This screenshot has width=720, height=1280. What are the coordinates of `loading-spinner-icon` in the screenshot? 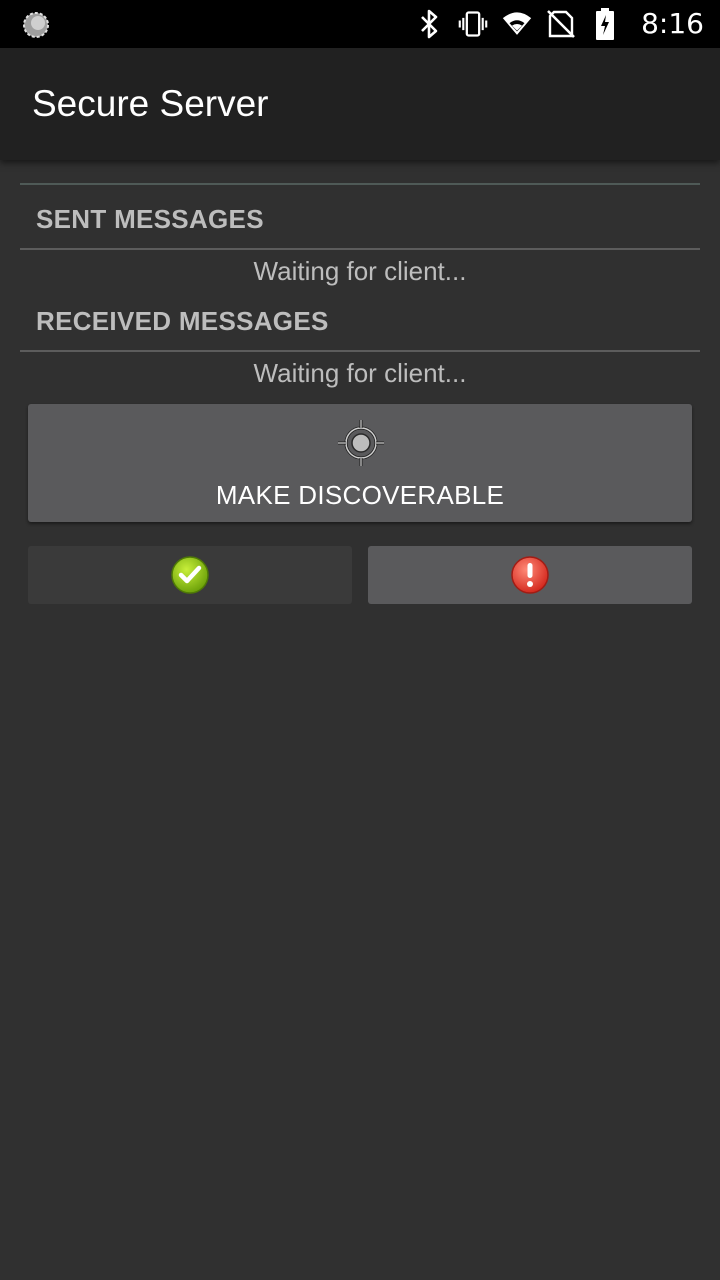 It's located at (36, 25).